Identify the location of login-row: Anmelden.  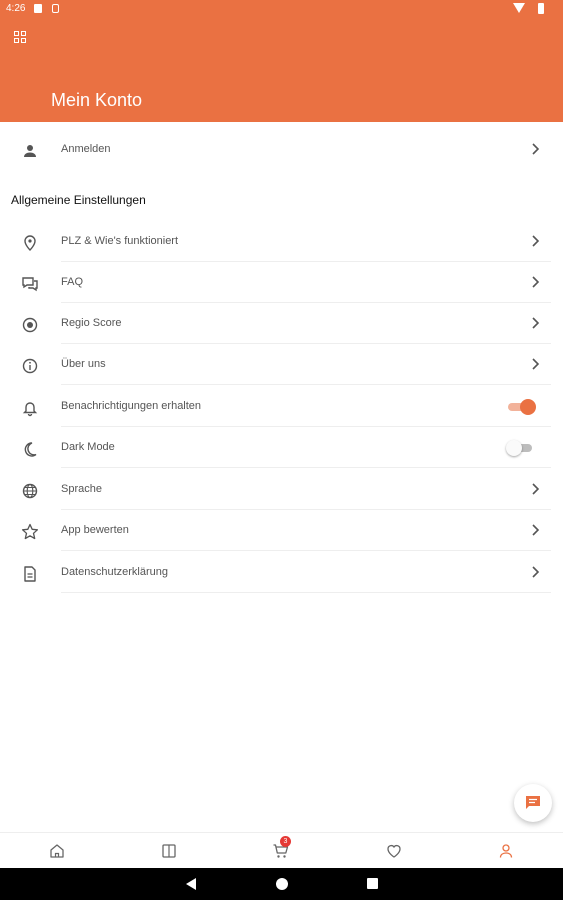
(281, 149).